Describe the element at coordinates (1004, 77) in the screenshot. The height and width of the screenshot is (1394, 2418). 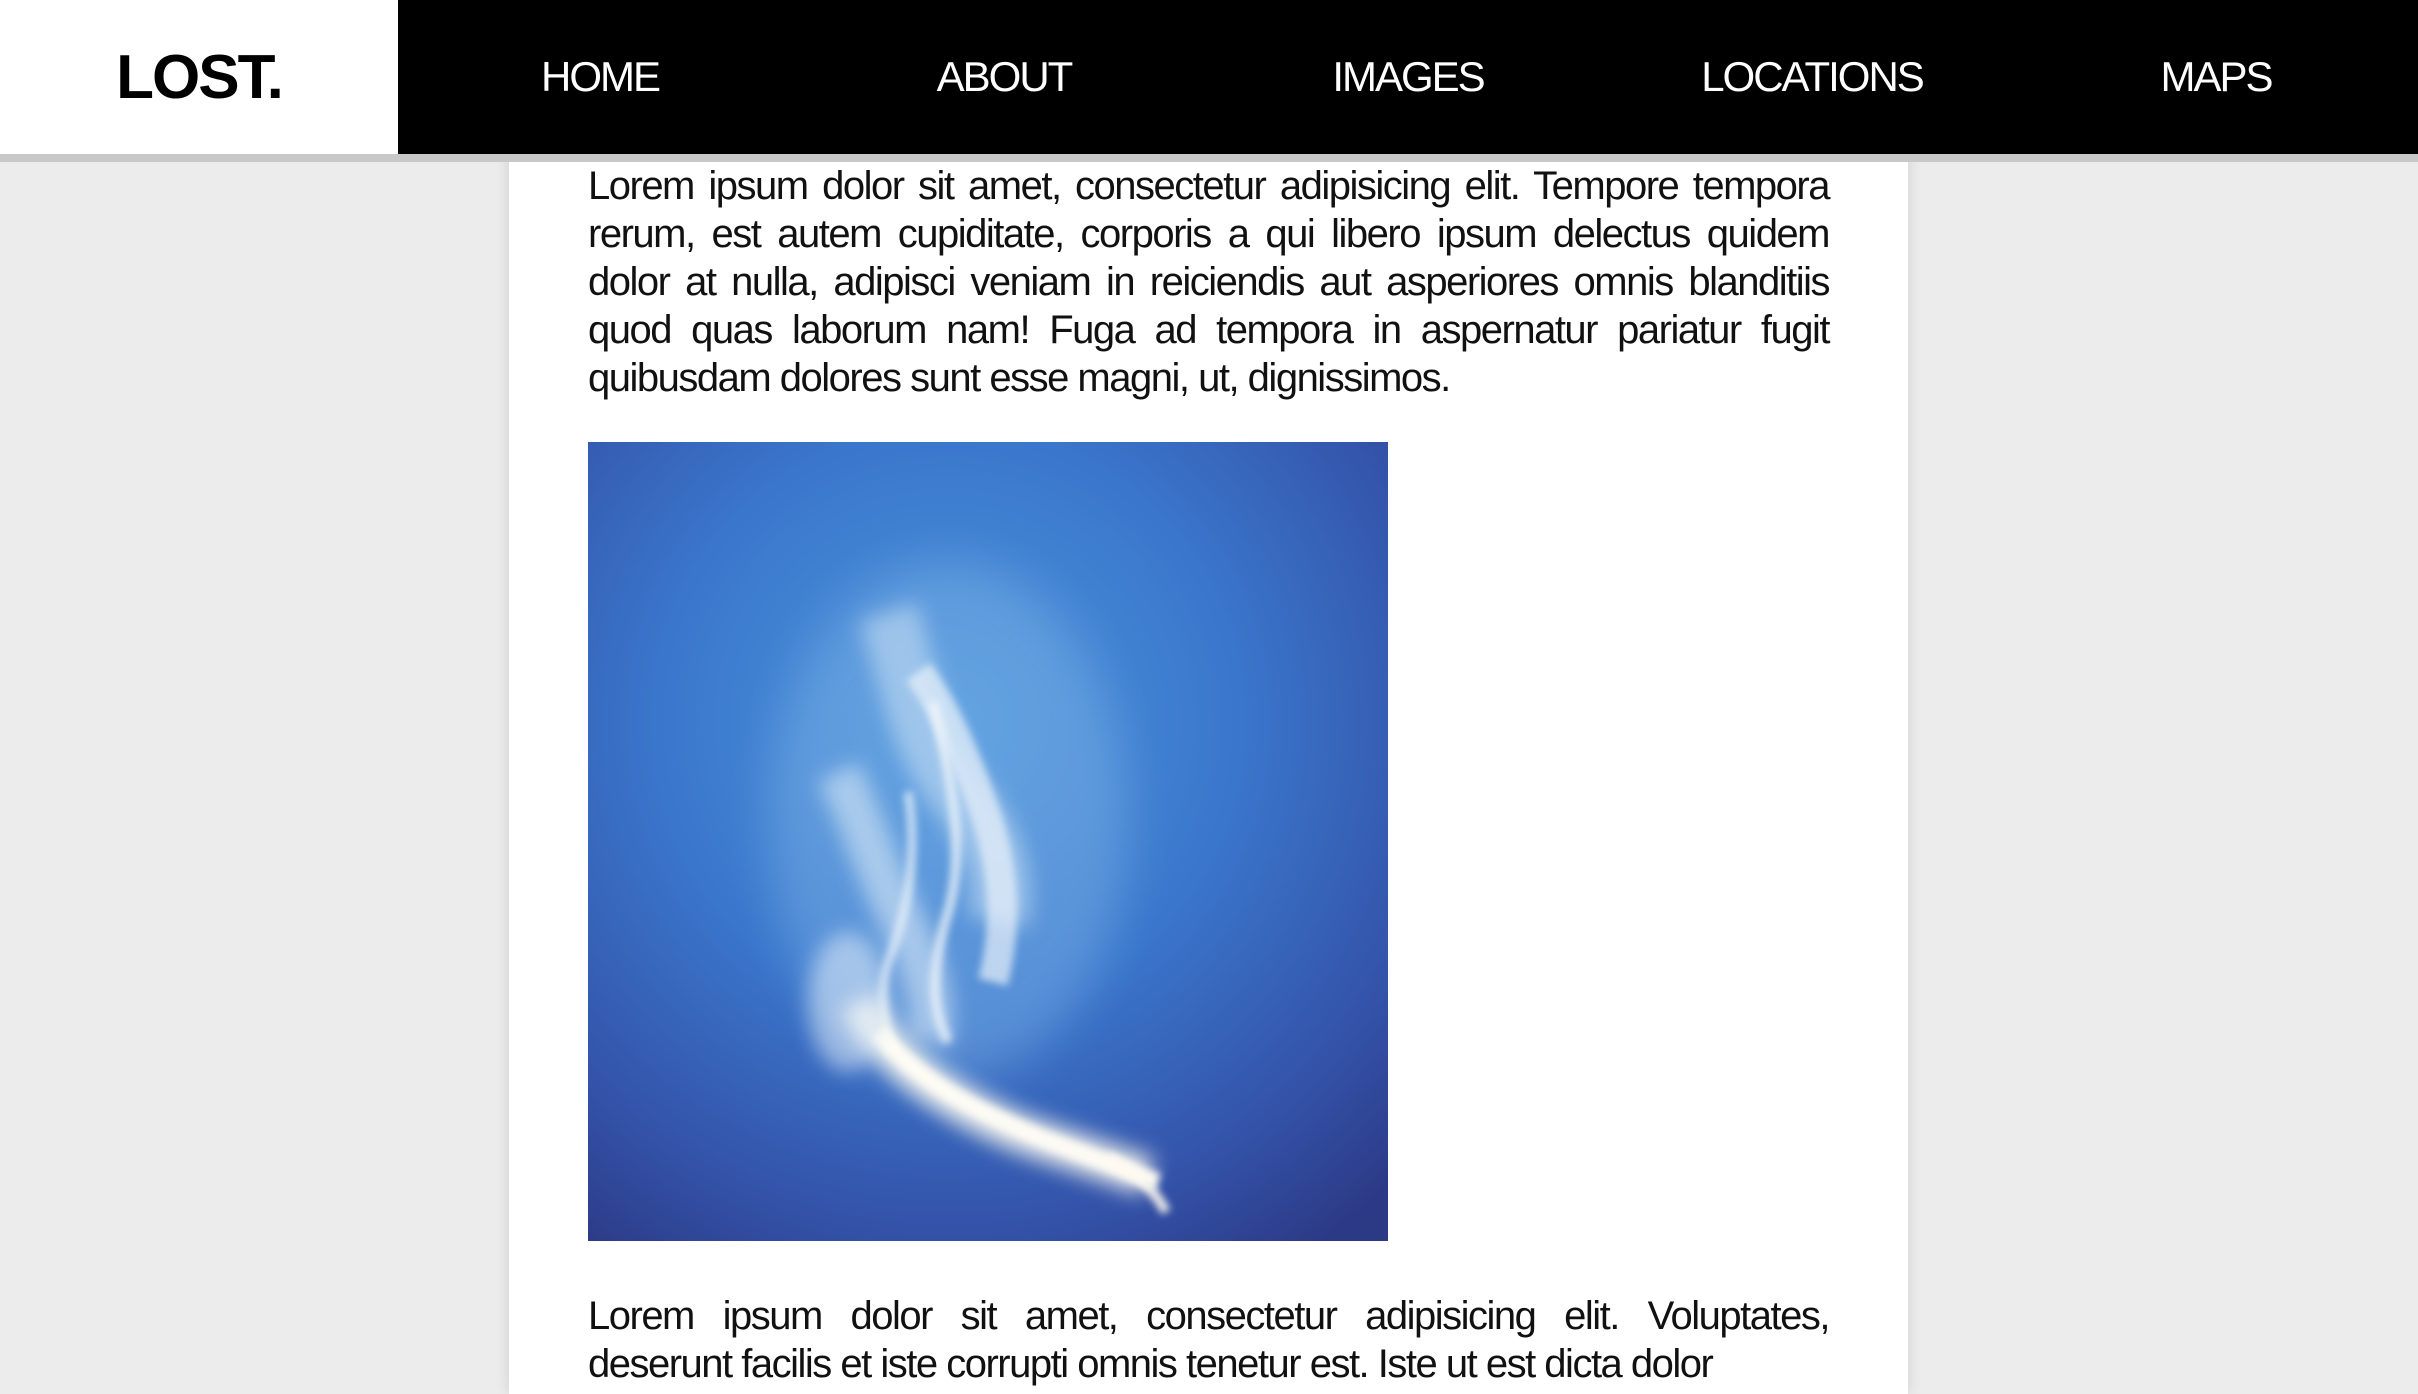
I see `nav-about: ABOUT` at that location.